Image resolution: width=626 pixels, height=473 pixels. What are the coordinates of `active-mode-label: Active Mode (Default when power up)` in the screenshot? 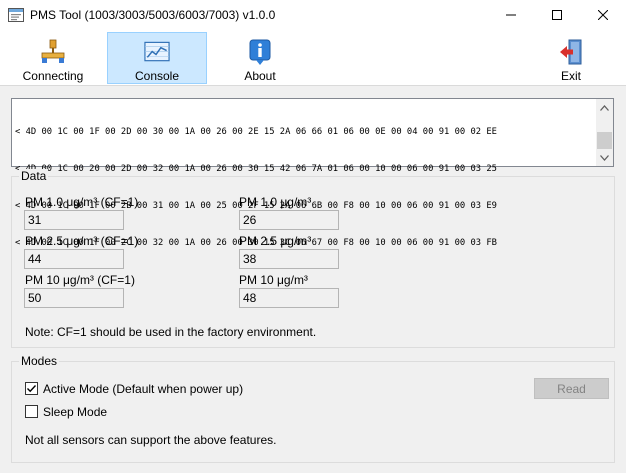 It's located at (143, 389).